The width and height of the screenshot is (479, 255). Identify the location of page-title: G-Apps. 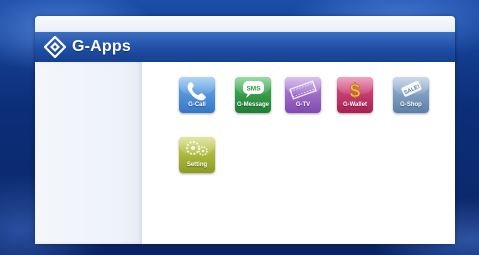
(101, 46).